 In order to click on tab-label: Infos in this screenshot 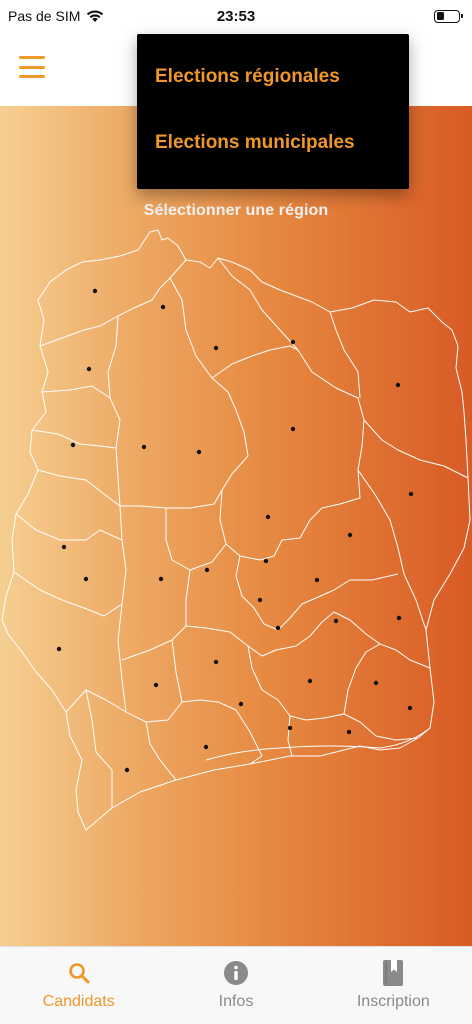, I will do `click(236, 1001)`.